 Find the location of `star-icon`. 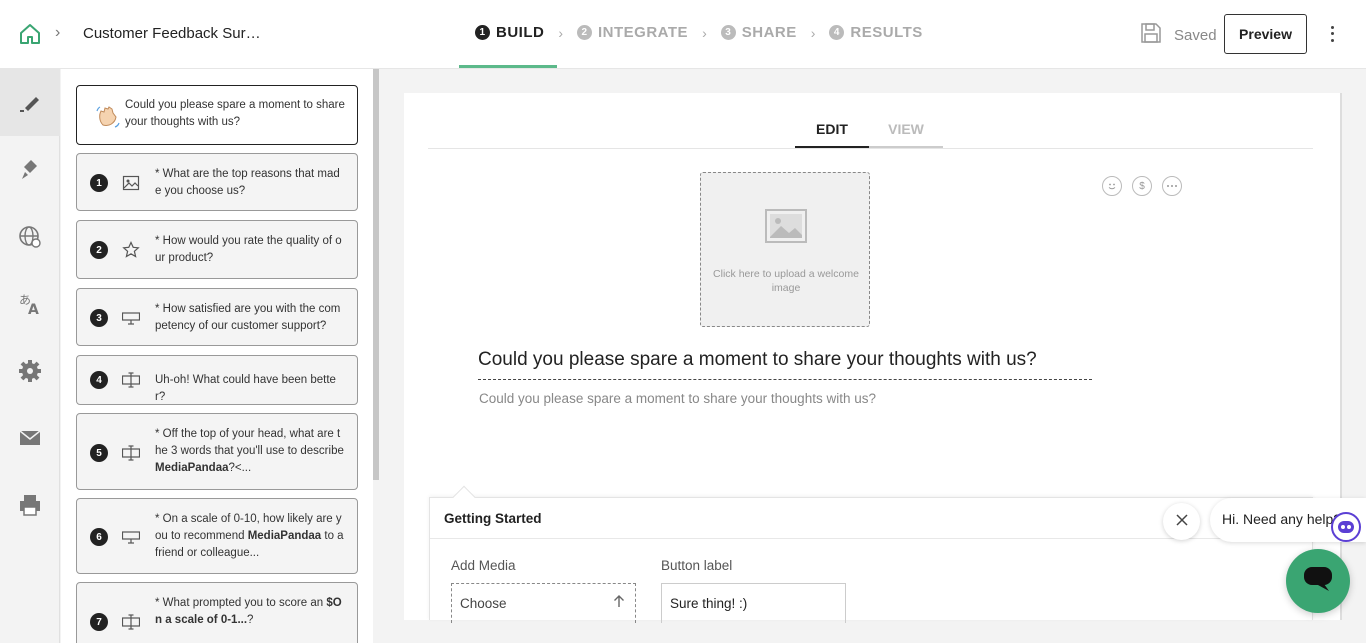

star-icon is located at coordinates (131, 250).